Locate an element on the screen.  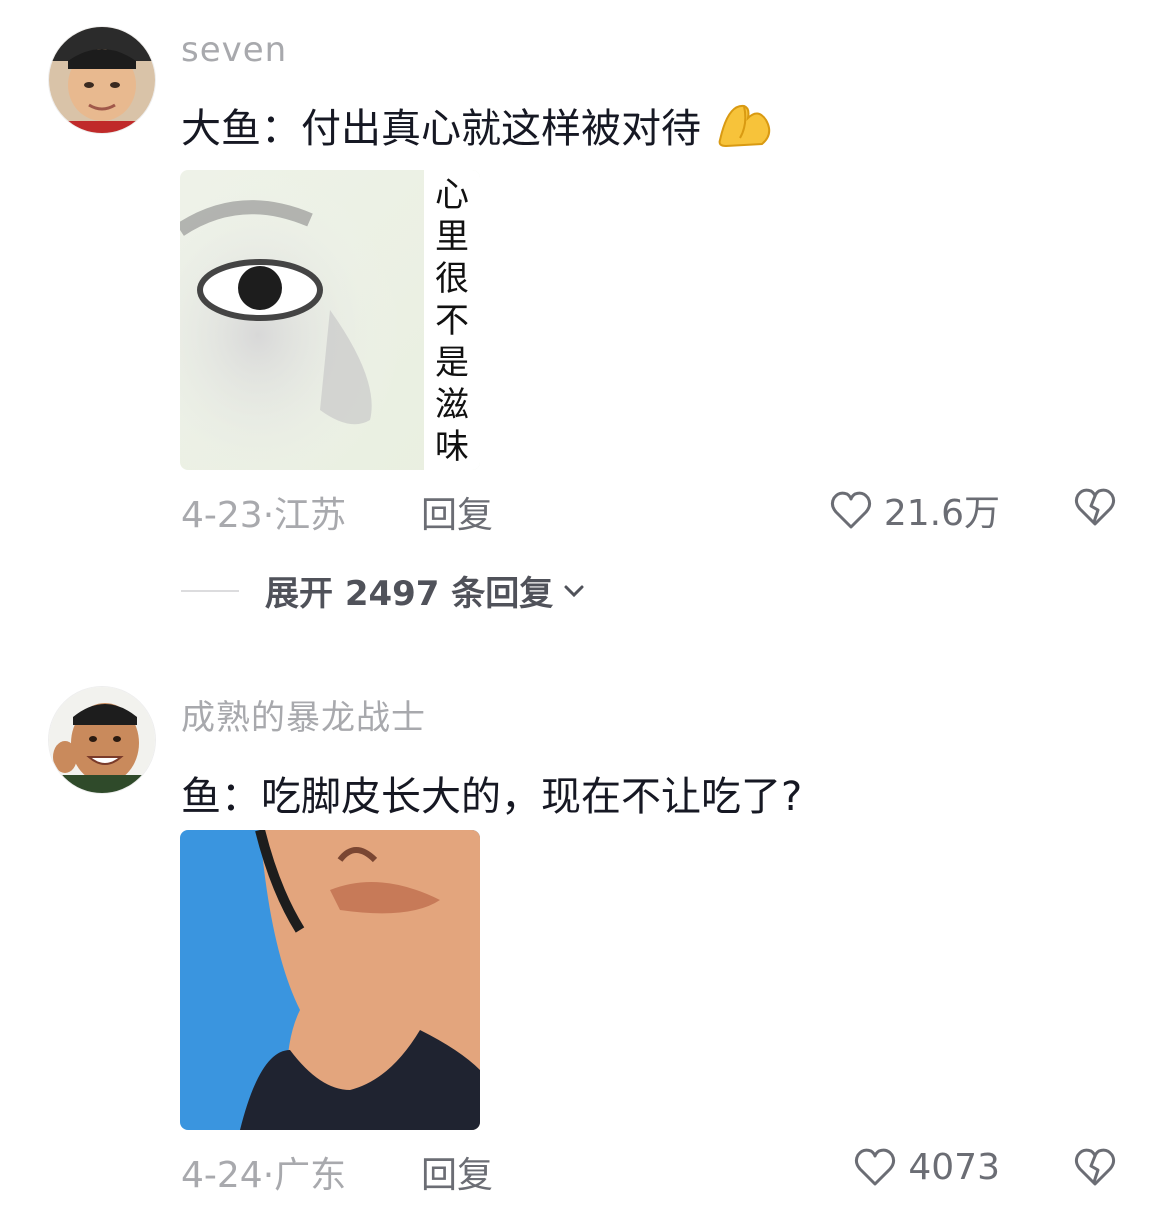
comment-location: 江苏 is located at coordinates (310, 515).